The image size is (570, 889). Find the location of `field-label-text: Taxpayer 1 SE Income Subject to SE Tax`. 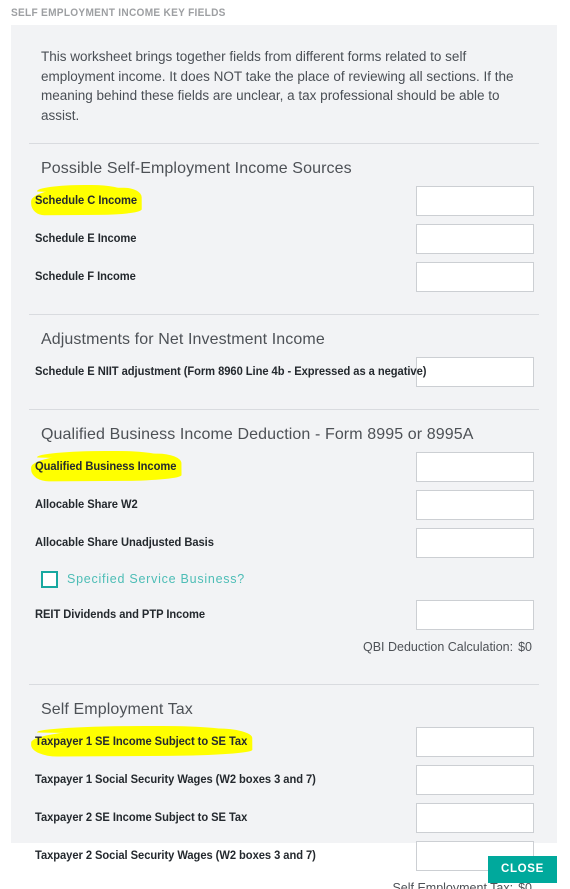

field-label-text: Taxpayer 1 SE Income Subject to SE Tax is located at coordinates (141, 742).